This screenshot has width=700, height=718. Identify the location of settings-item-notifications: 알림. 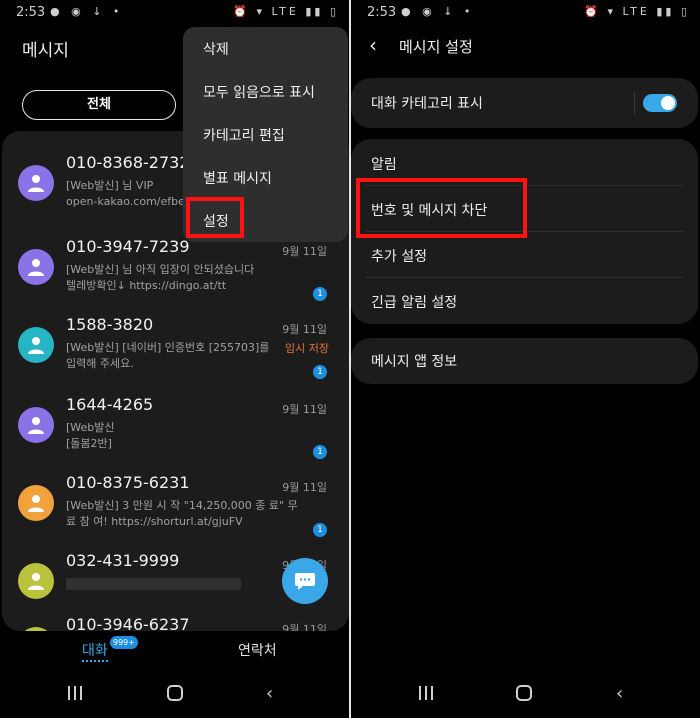
(384, 164).